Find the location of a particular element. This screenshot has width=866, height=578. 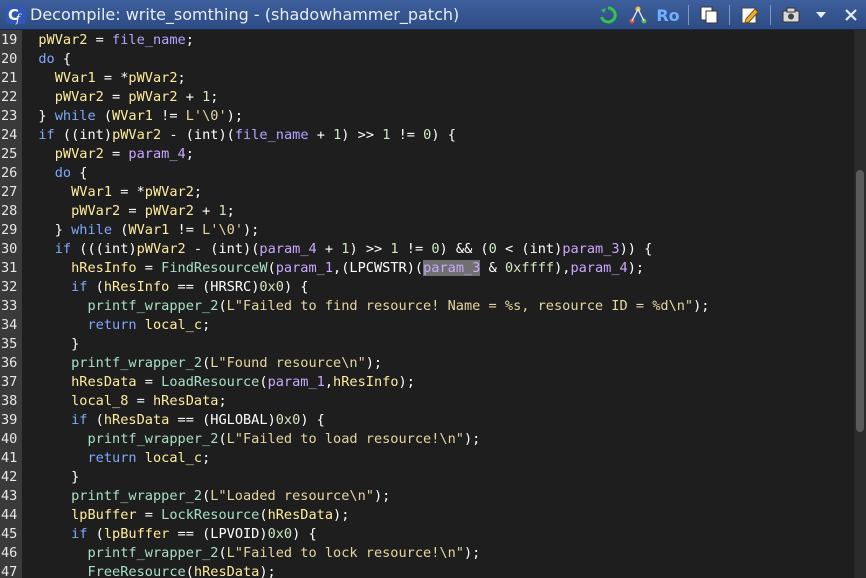

code-line: 45 if (lpBuffer == (LPVOID)0x0) { is located at coordinates (427, 534).